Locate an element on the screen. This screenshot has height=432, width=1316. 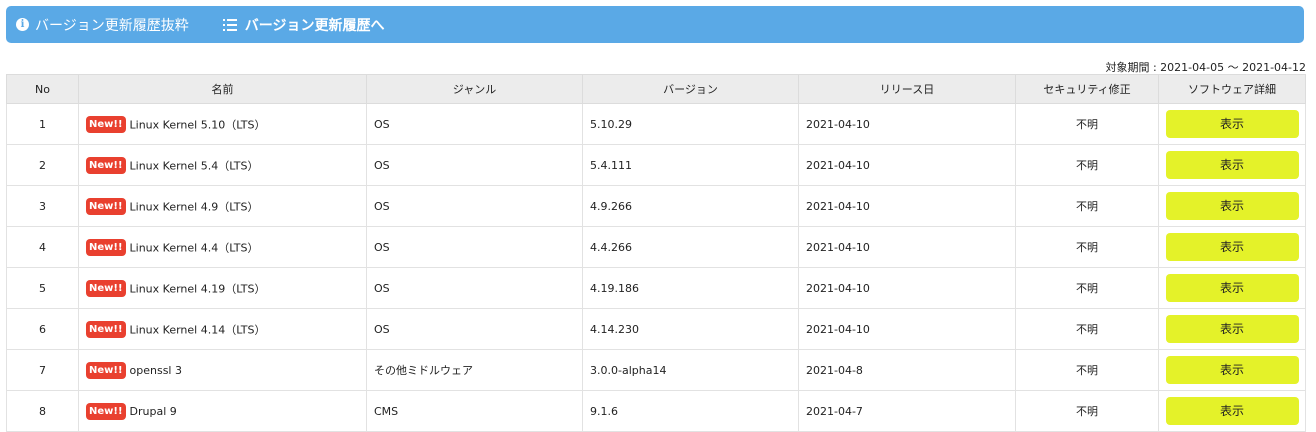
software-name: Linux Kernel 4.9（LTS） is located at coordinates (194, 206).